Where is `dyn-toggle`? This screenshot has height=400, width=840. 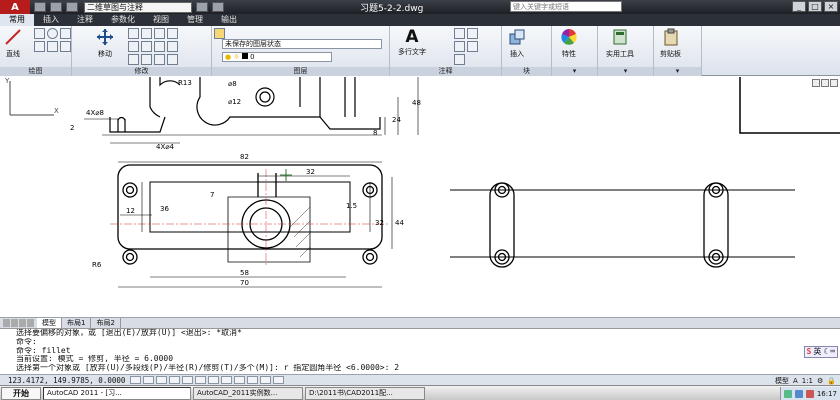
dyn-toggle is located at coordinates (226, 380).